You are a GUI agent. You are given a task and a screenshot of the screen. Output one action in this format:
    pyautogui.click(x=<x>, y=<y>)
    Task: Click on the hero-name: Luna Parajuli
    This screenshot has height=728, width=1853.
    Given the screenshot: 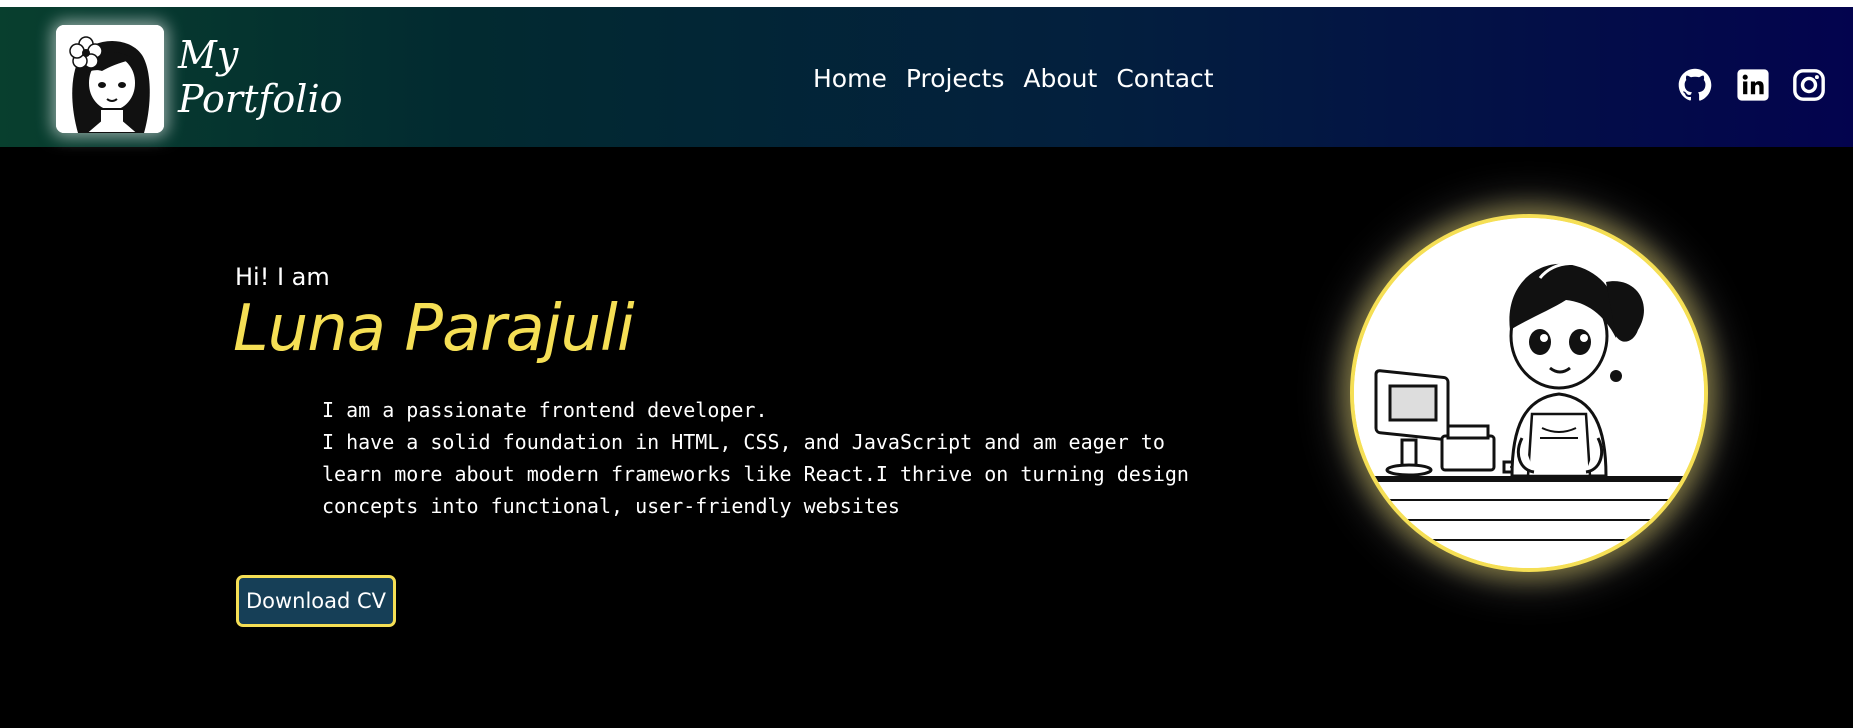 What is the action you would take?
    pyautogui.click(x=434, y=329)
    